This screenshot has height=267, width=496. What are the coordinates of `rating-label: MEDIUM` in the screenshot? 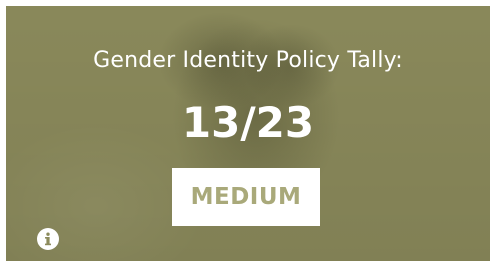 It's located at (246, 197).